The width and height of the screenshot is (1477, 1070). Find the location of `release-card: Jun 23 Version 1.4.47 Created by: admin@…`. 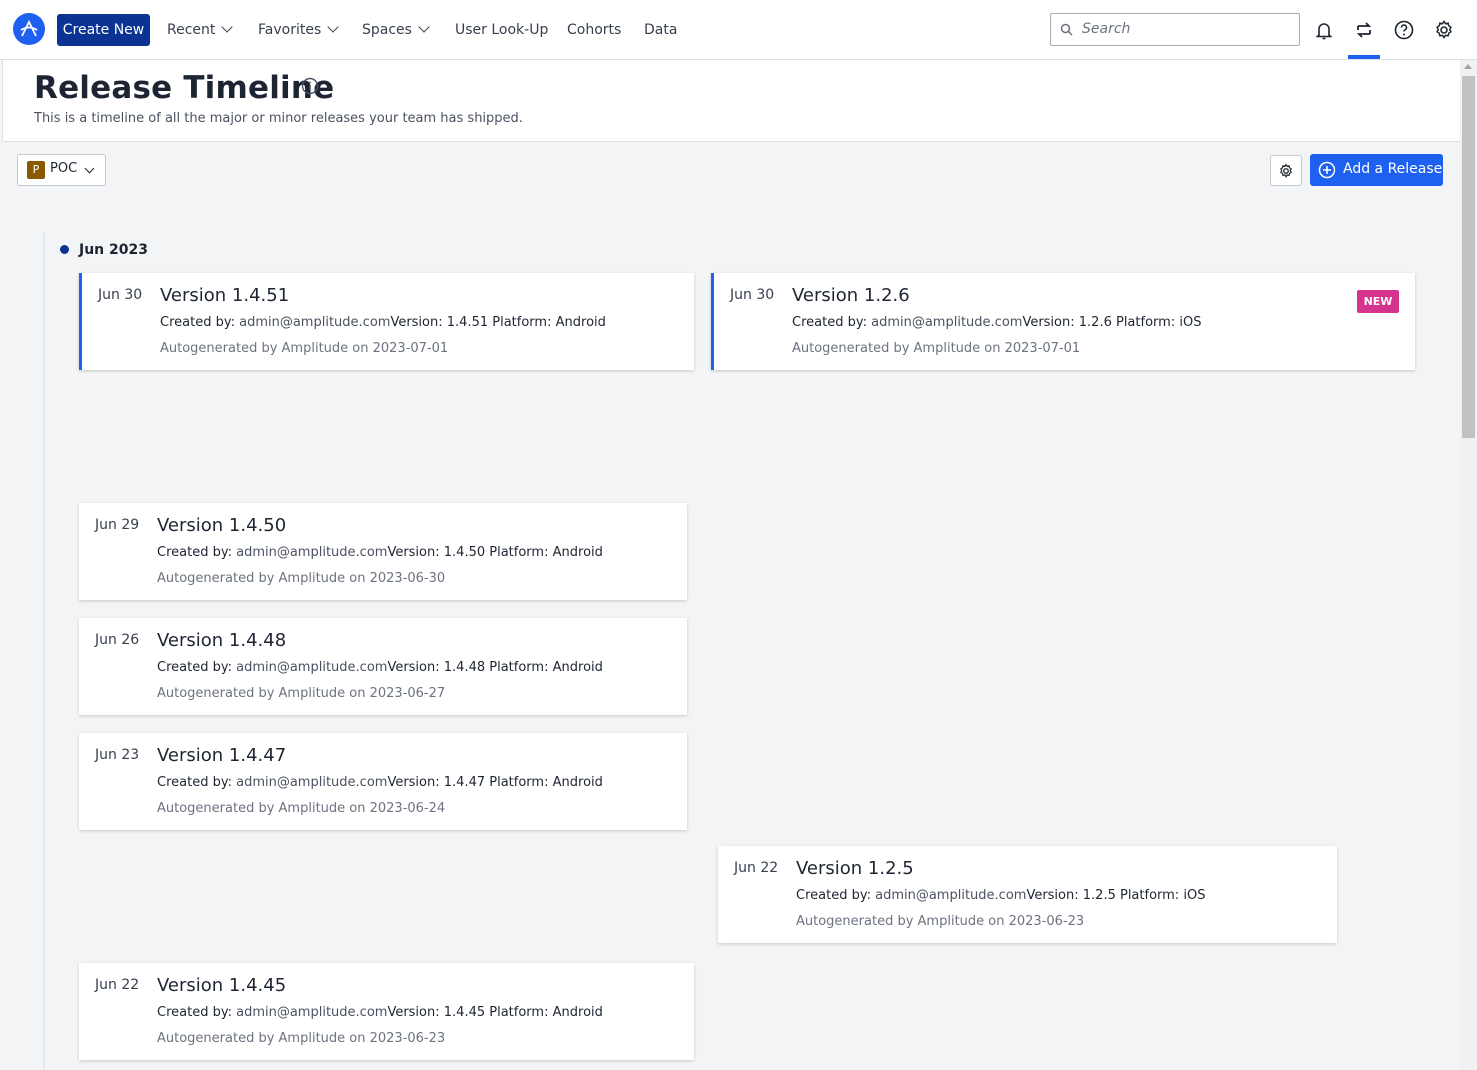

release-card: Jun 23 Version 1.4.47 Created by: admin@… is located at coordinates (383, 781).